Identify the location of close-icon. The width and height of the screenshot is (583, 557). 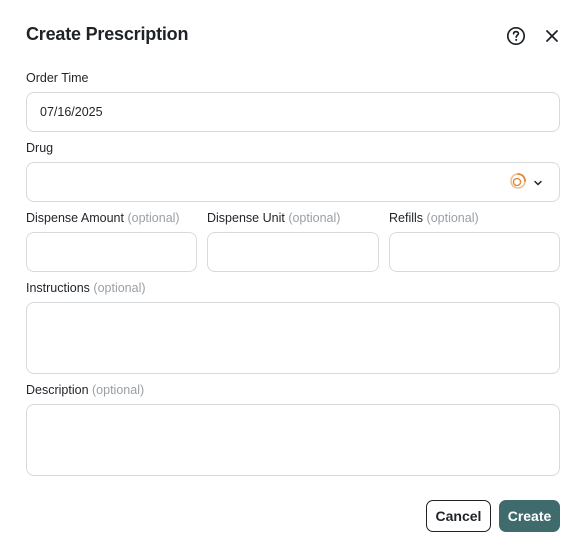
(552, 36).